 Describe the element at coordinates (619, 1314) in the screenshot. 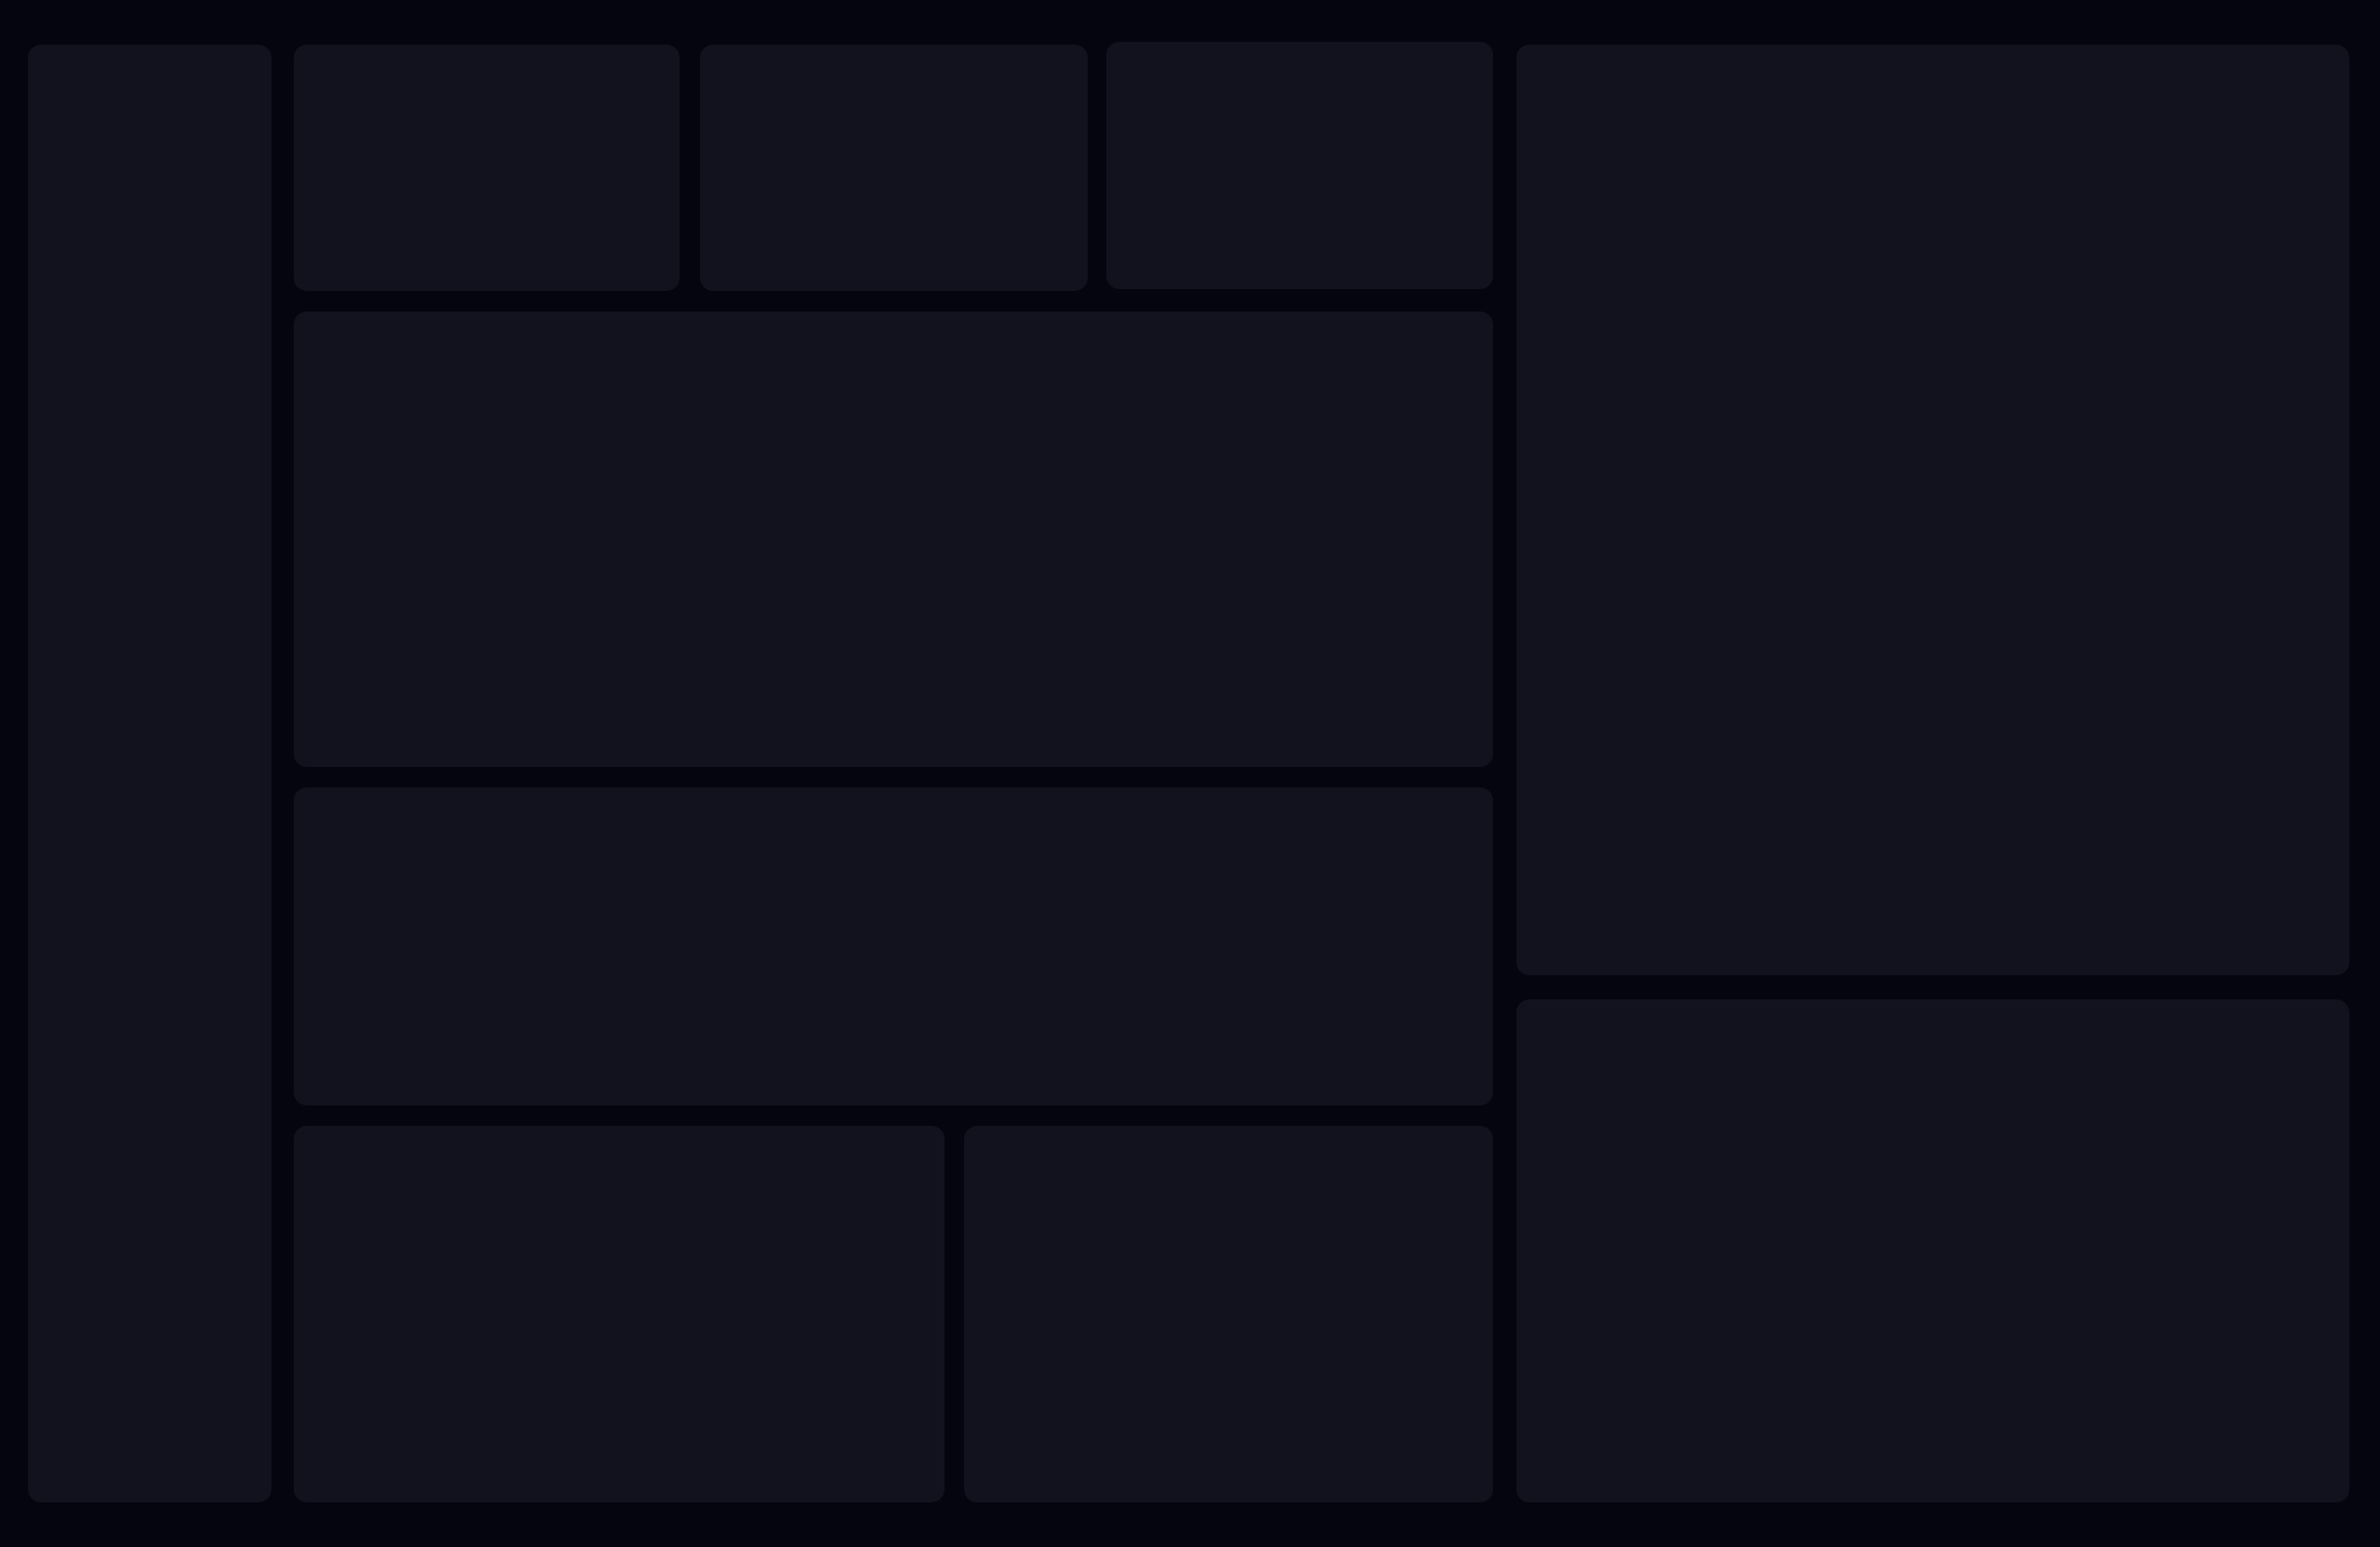

I see `bottom-left-panel` at that location.